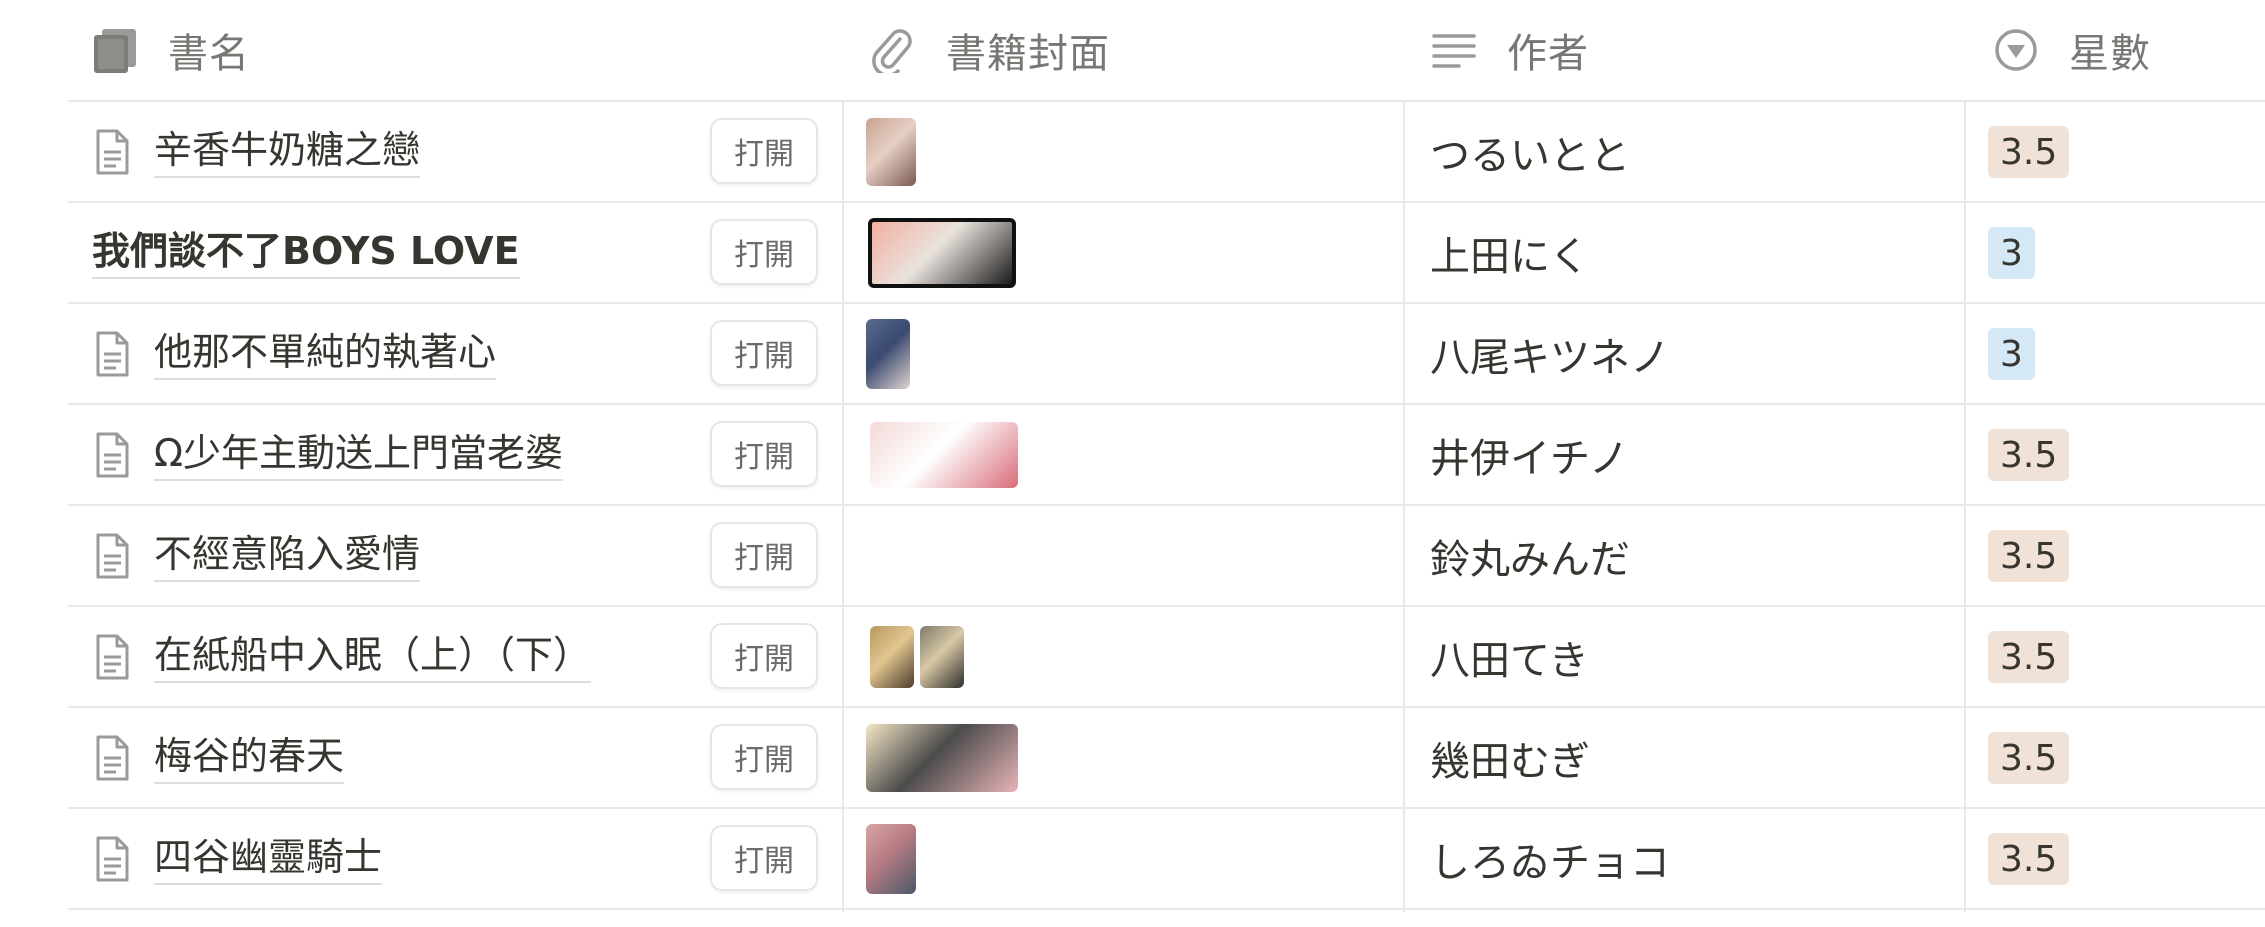 This screenshot has width=2265, height=927. I want to click on book-title: 梅谷的春天, so click(249, 758).